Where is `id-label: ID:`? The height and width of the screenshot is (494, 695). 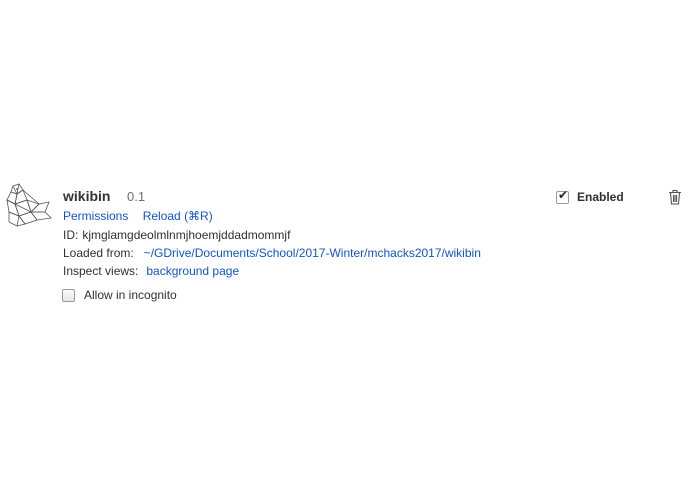 id-label: ID: is located at coordinates (71, 235).